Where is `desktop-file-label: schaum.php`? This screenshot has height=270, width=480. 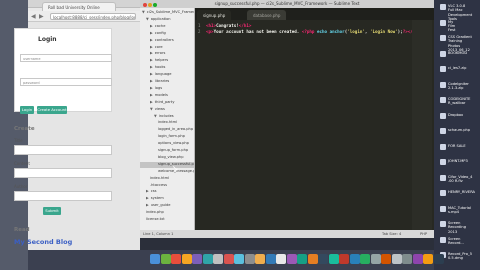
desktop-file-label: schaum.php is located at coordinates (463, 130).